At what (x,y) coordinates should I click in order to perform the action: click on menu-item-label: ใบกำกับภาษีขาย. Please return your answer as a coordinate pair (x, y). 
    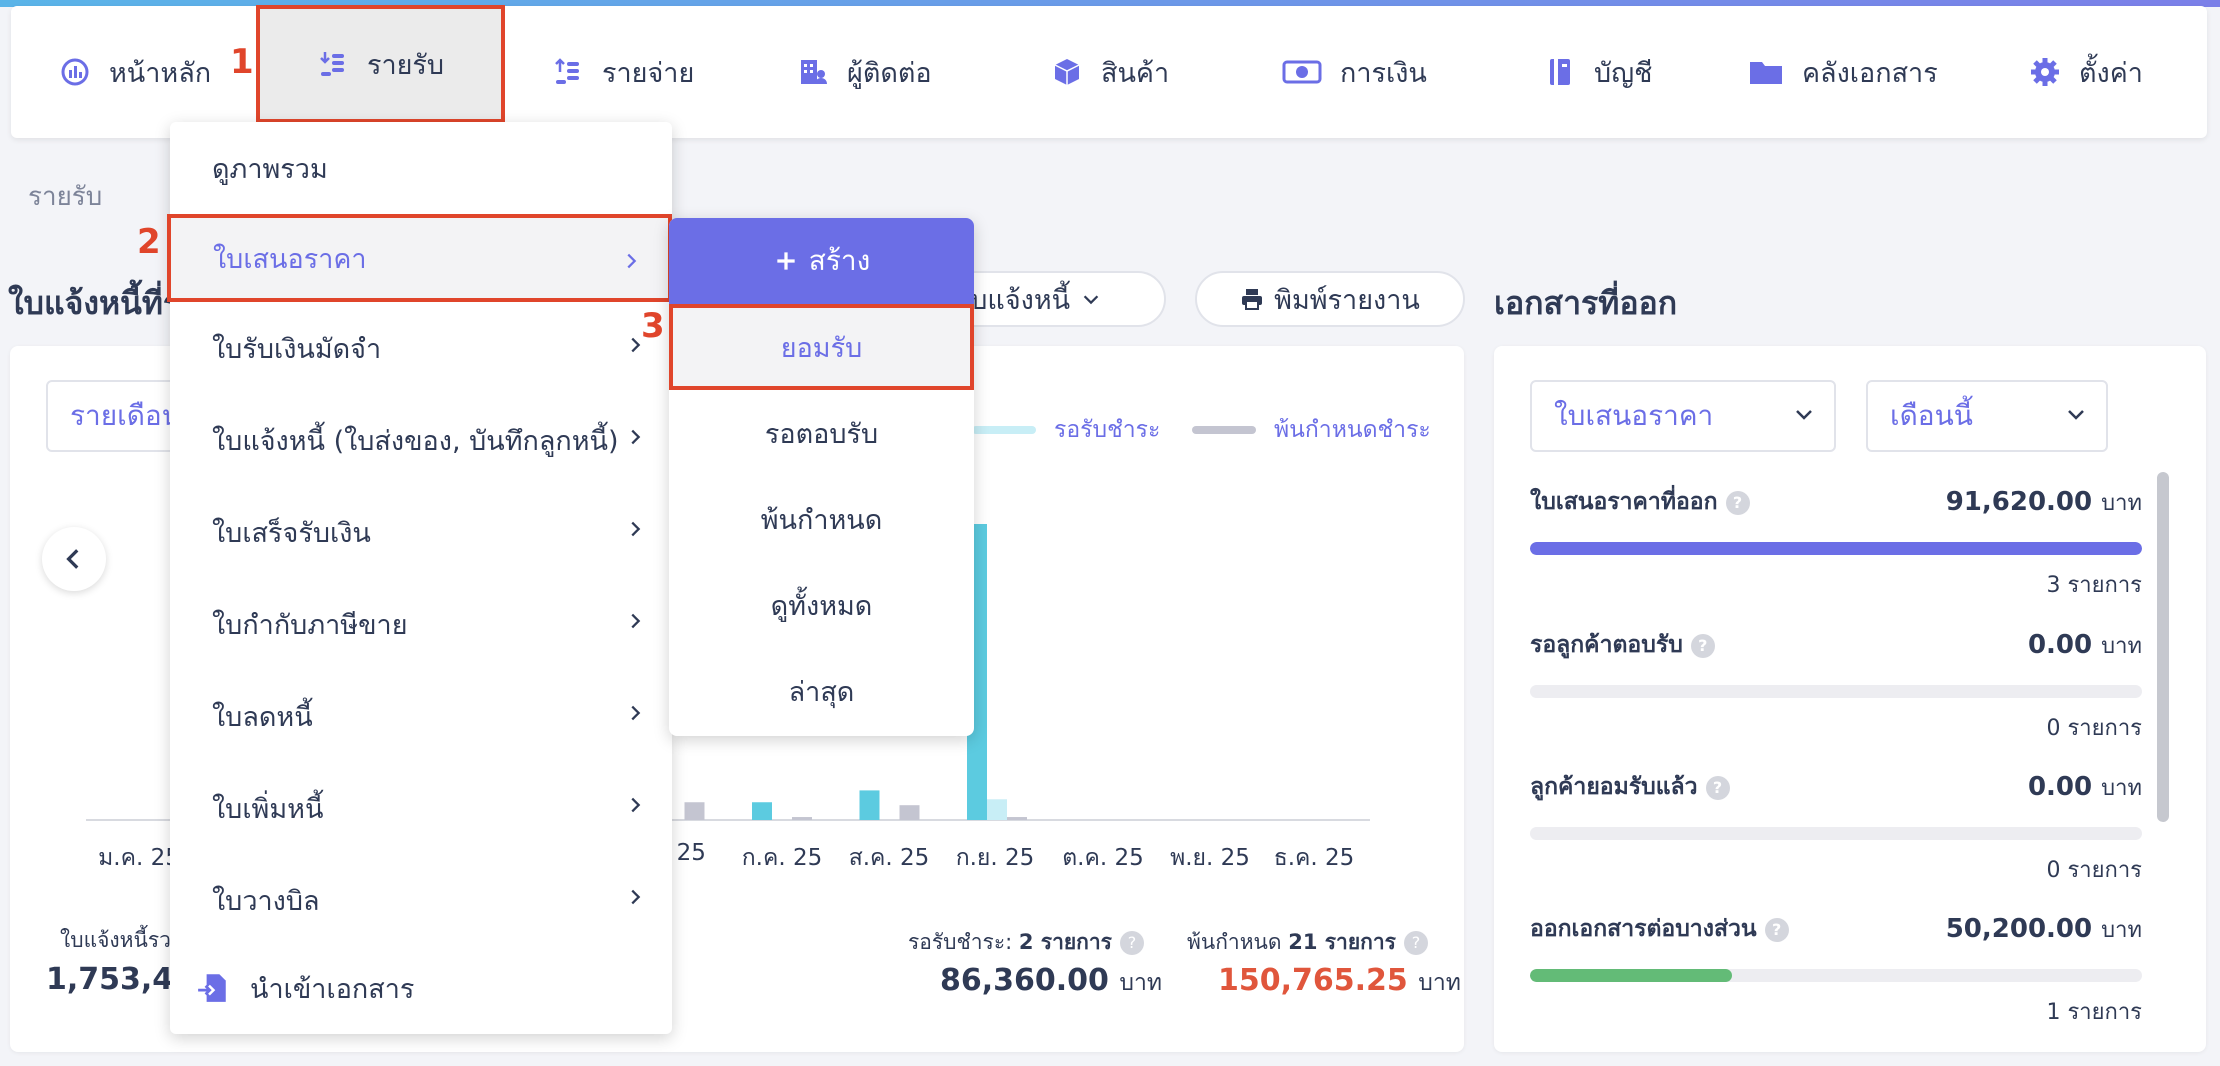
    Looking at the image, I should click on (310, 625).